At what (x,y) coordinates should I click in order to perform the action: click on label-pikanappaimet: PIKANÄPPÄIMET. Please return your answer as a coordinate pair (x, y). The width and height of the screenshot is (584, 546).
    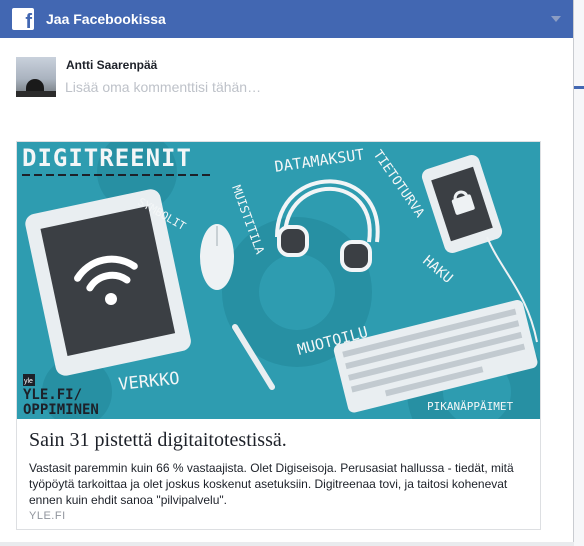
    Looking at the image, I should click on (470, 406).